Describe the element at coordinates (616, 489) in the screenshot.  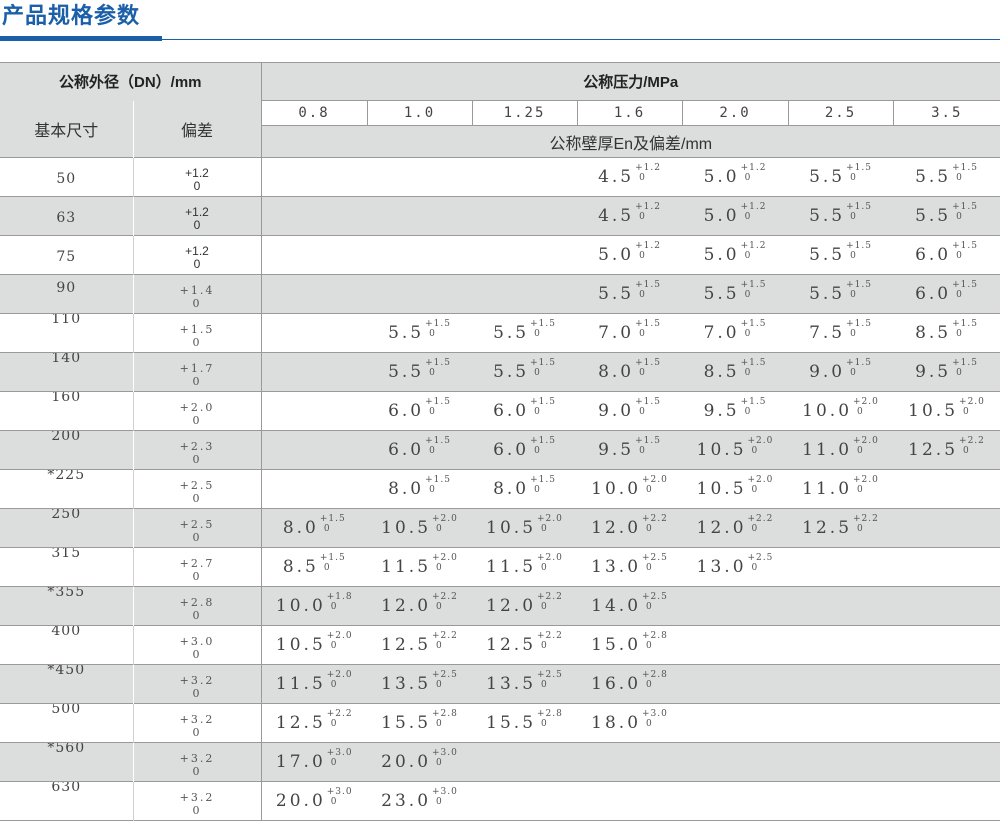
I see `wall-thickness-nominal: 10.0` at that location.